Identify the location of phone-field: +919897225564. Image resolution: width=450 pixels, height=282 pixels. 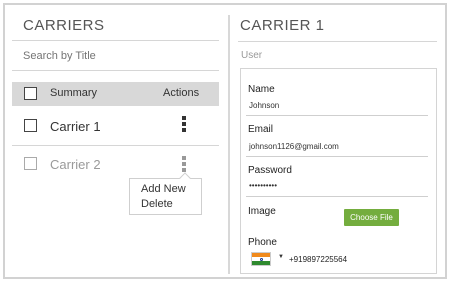
(318, 259).